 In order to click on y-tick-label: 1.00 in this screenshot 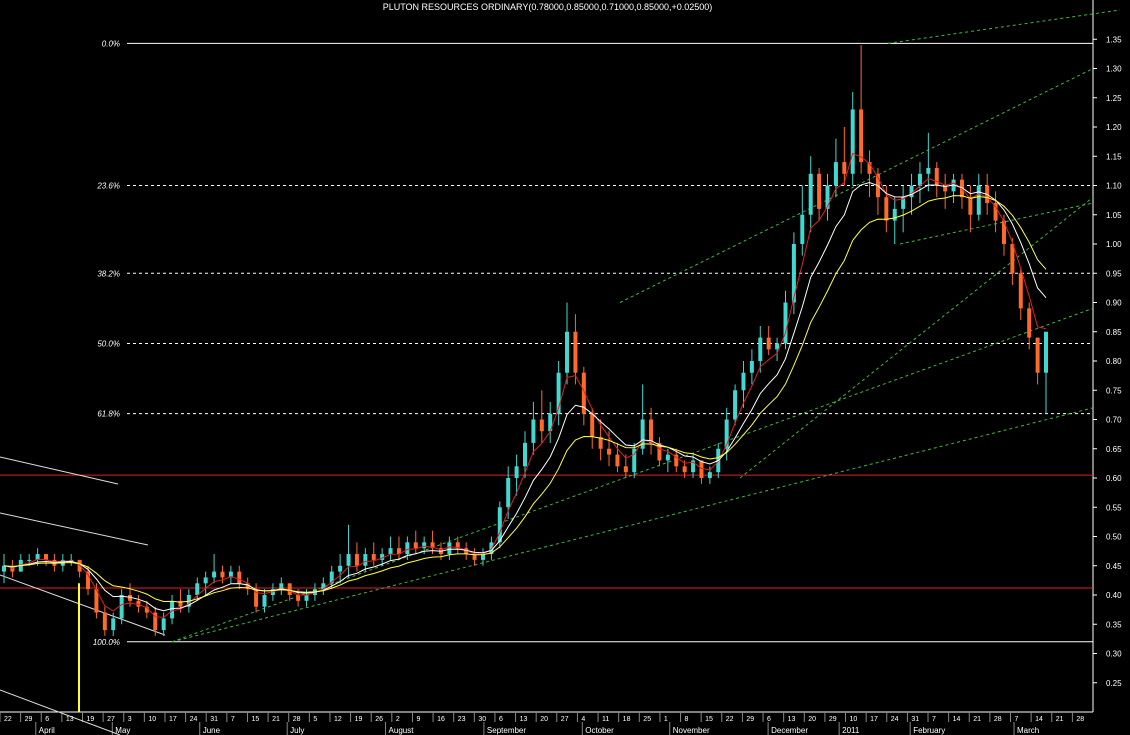, I will do `click(1114, 244)`.